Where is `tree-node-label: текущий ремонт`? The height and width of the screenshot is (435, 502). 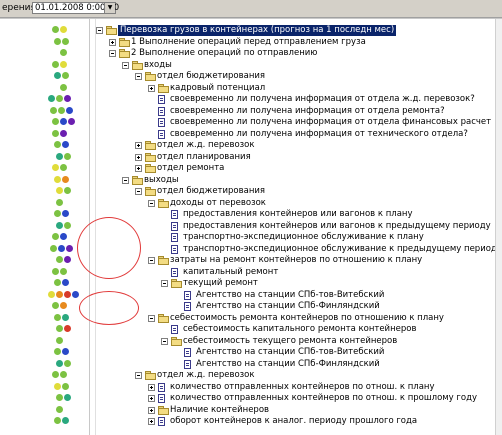 tree-node-label: текущий ремонт is located at coordinates (220, 283).